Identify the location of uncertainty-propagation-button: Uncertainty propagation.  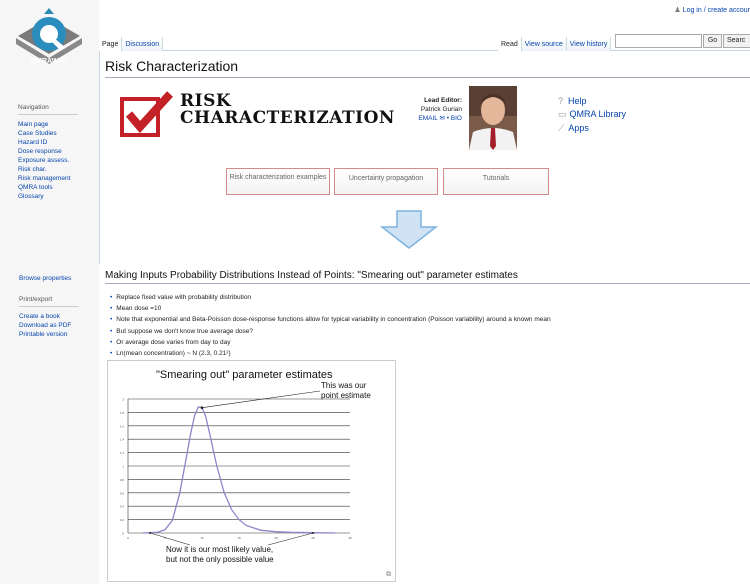
(386, 181).